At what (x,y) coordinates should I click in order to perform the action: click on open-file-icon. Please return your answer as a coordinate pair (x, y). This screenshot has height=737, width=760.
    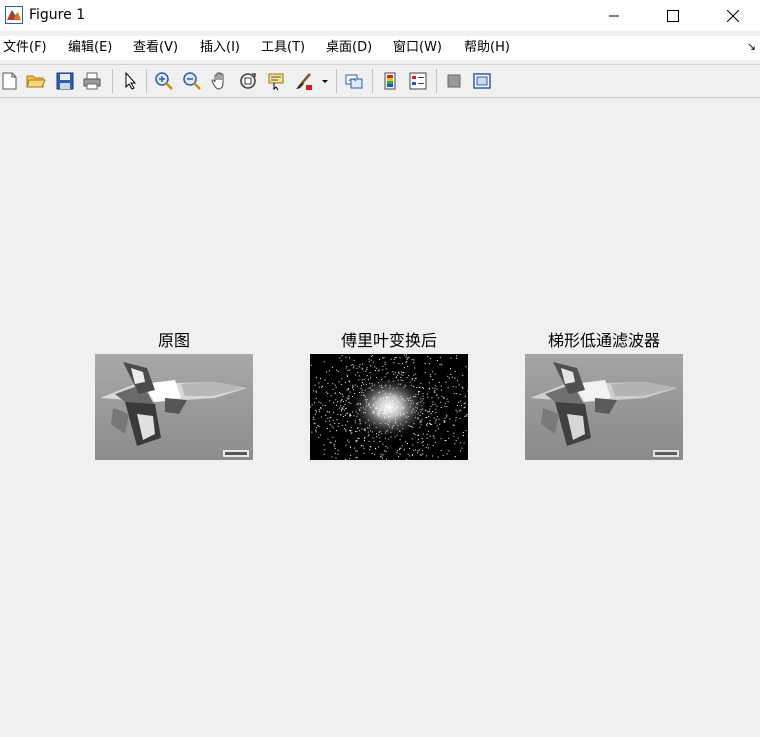
    Looking at the image, I should click on (36, 81).